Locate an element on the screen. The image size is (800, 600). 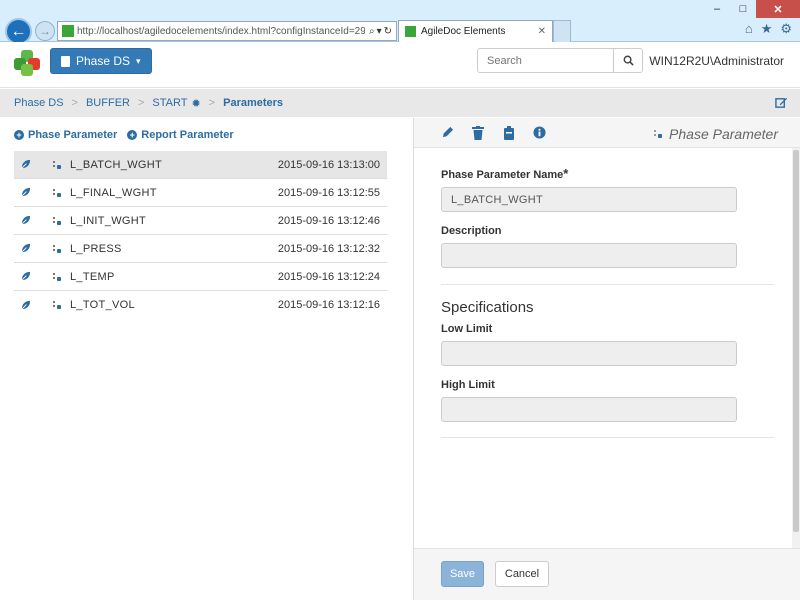
back-button: ← is located at coordinates (18, 31).